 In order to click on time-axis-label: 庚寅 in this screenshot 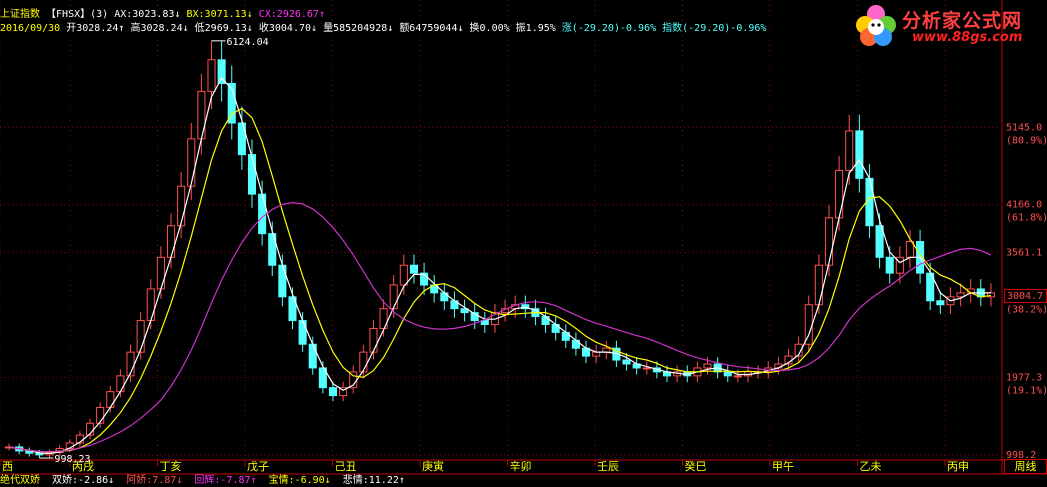, I will do `click(433, 466)`.